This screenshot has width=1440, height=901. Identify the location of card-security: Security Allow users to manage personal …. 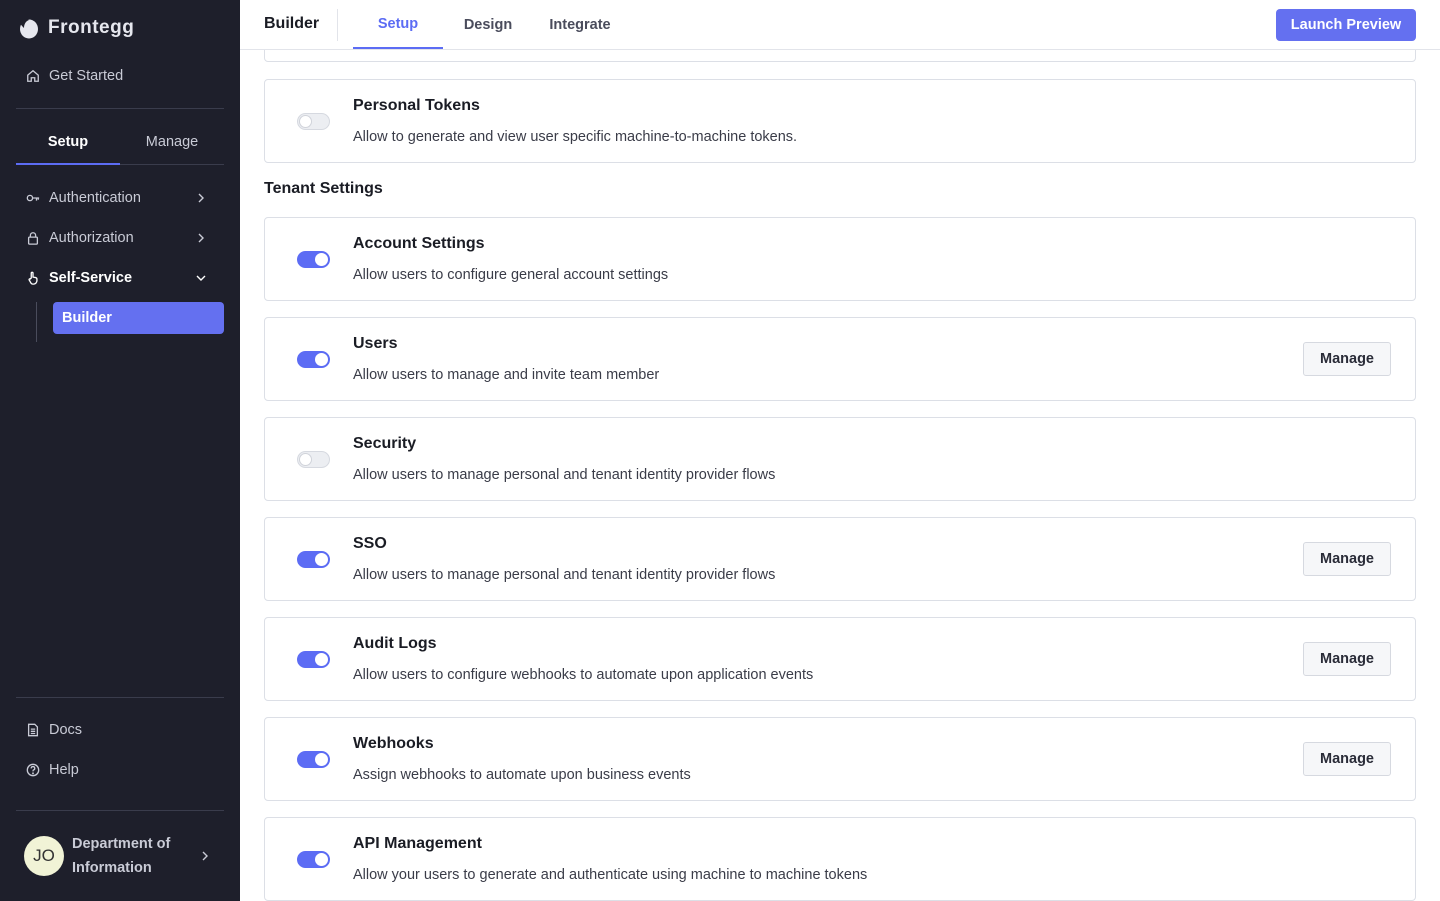
(840, 459).